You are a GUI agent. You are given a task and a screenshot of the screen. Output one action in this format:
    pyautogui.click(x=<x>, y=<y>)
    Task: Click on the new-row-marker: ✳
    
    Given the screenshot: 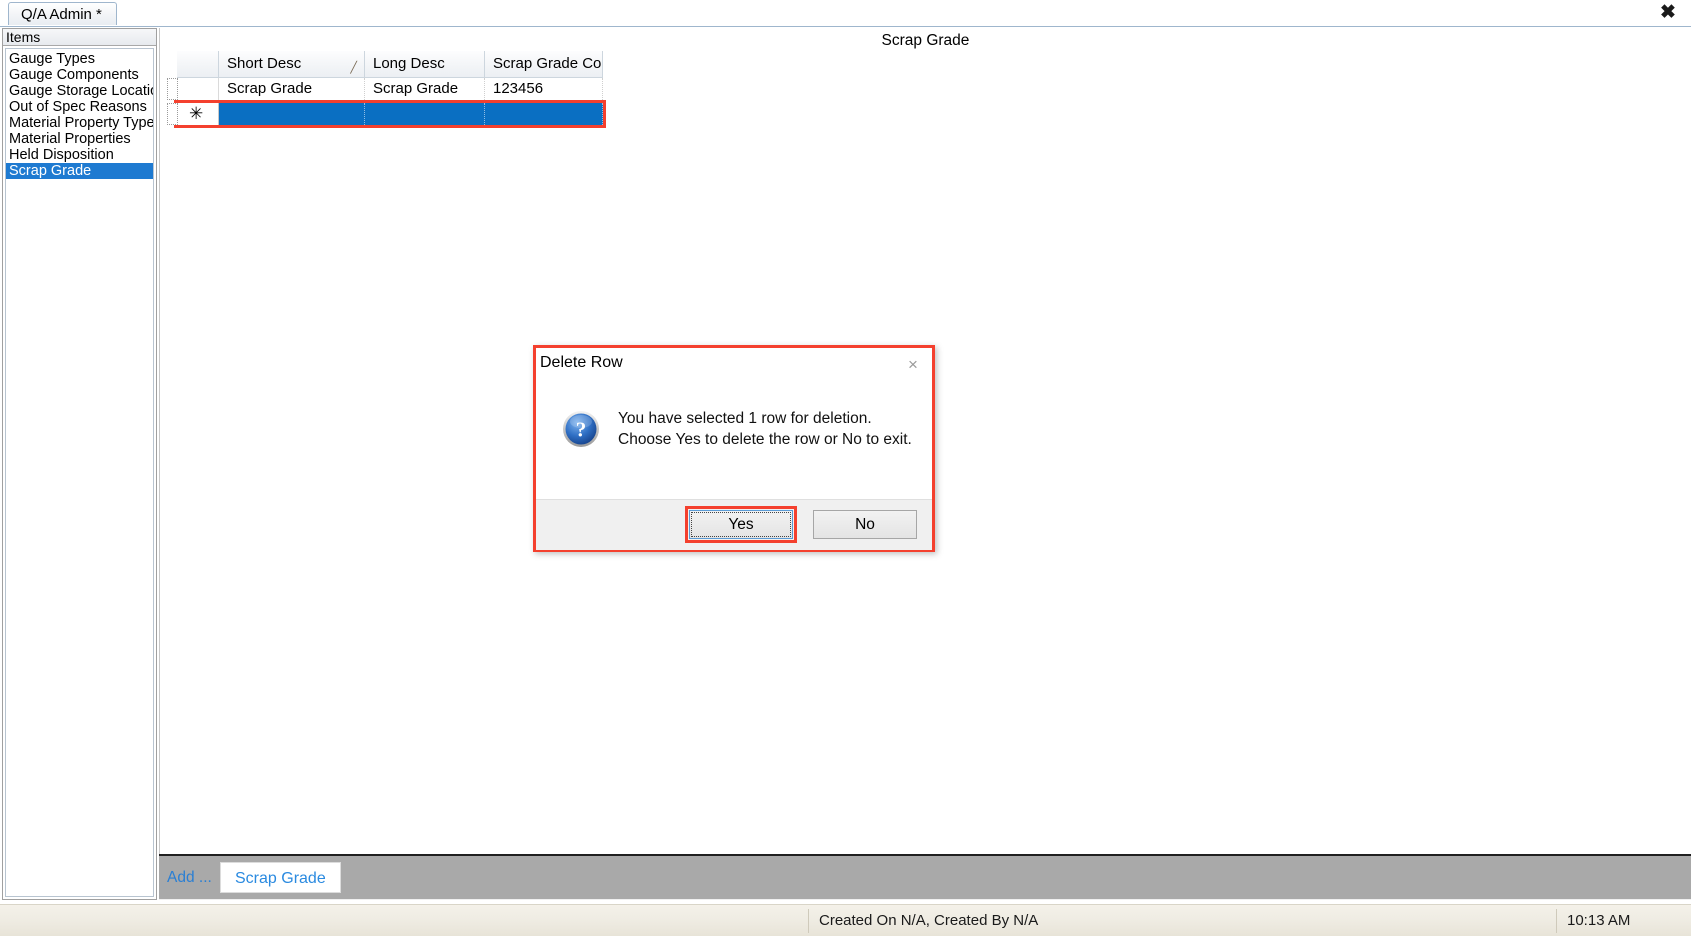 What is the action you would take?
    pyautogui.click(x=193, y=114)
    